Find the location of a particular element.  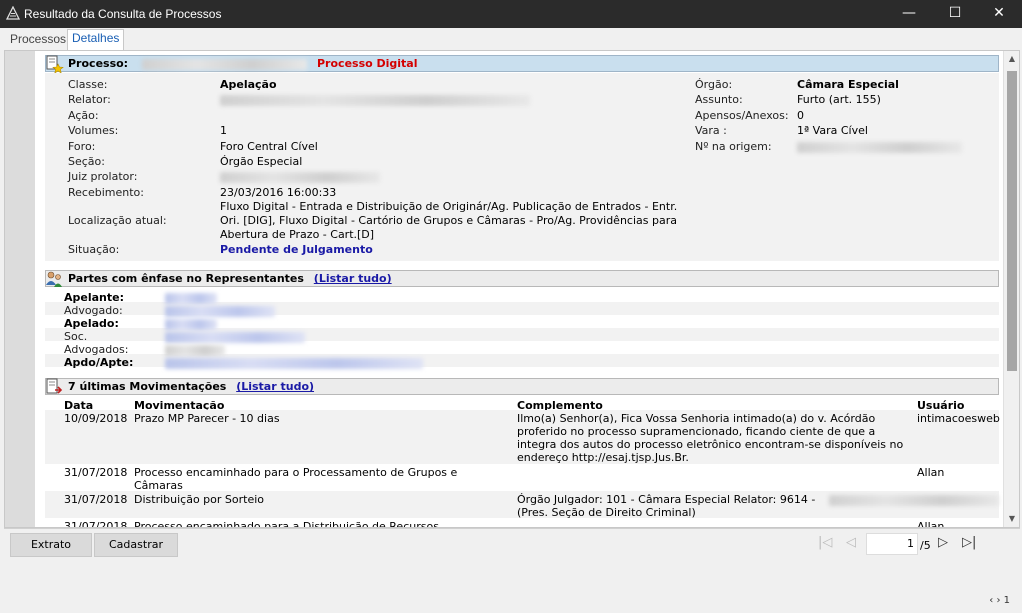

processo-label: Processo: is located at coordinates (98, 63).